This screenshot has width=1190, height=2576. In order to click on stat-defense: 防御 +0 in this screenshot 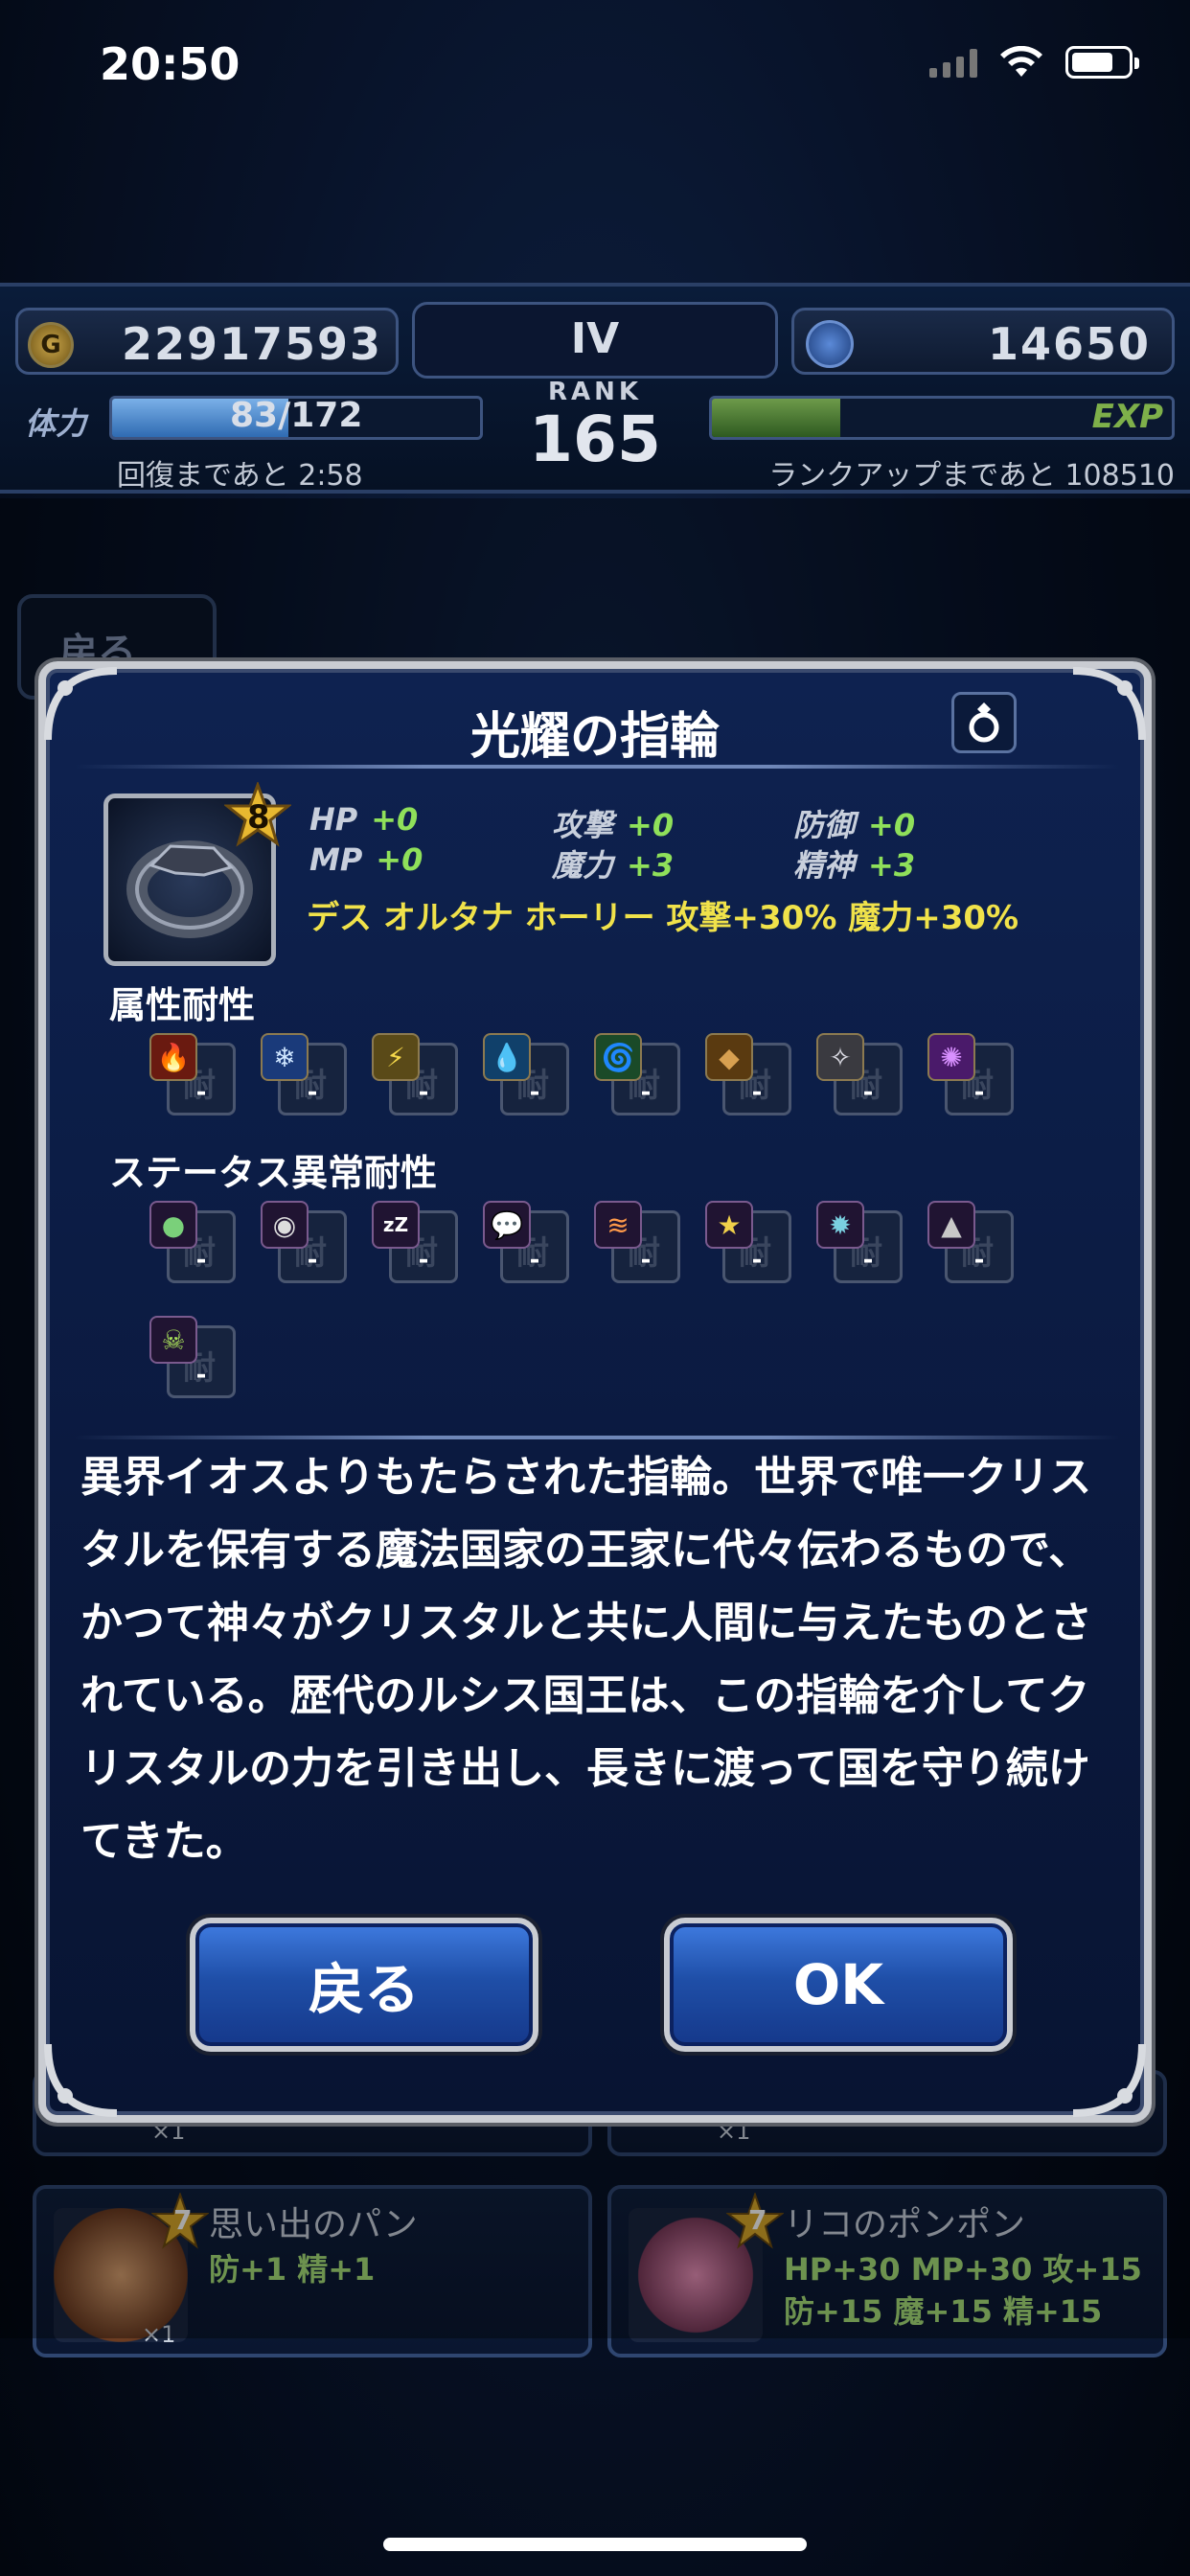, I will do `click(854, 823)`.